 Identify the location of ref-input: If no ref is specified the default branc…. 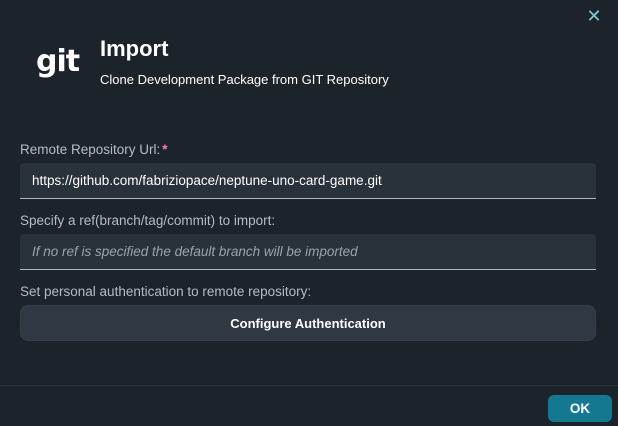
(308, 252).